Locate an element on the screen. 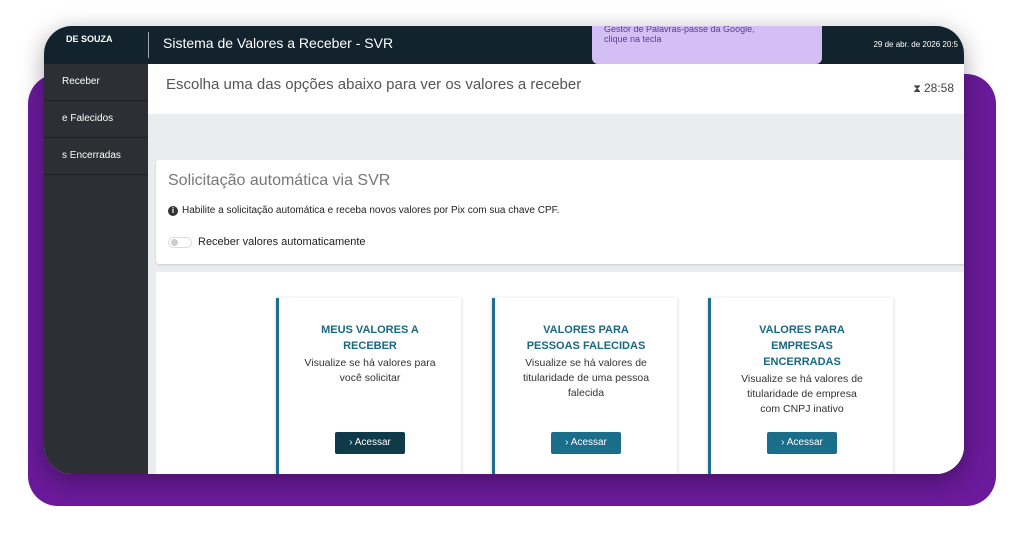 The width and height of the screenshot is (1024, 536). svr-card-title: Solicitação automática via SVR is located at coordinates (279, 180).